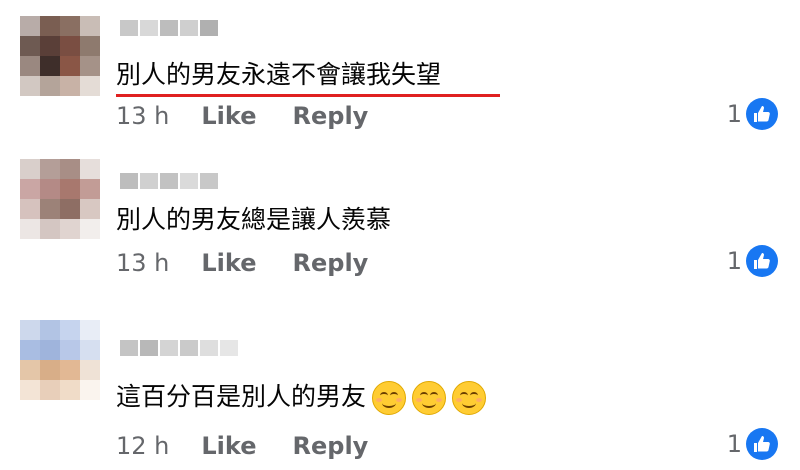 Image resolution: width=800 pixels, height=470 pixels. I want to click on comment-text: 別人的男友永遠不會讓我失望, so click(279, 74).